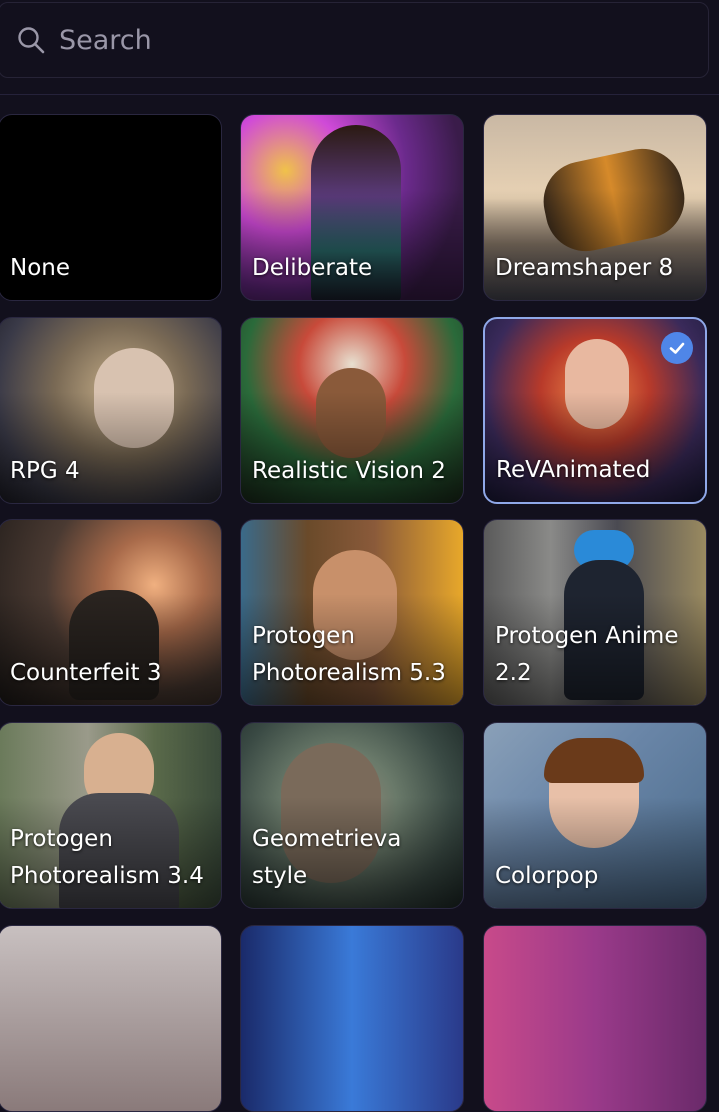  I want to click on selected-check-icon, so click(677, 348).